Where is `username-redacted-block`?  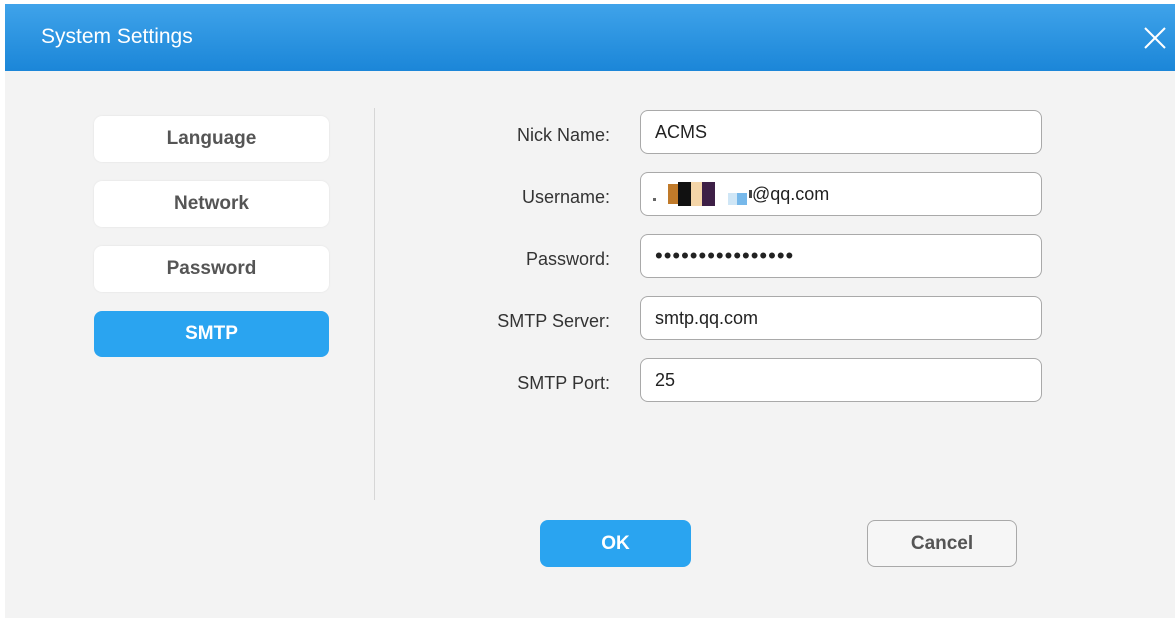 username-redacted-block is located at coordinates (702, 194).